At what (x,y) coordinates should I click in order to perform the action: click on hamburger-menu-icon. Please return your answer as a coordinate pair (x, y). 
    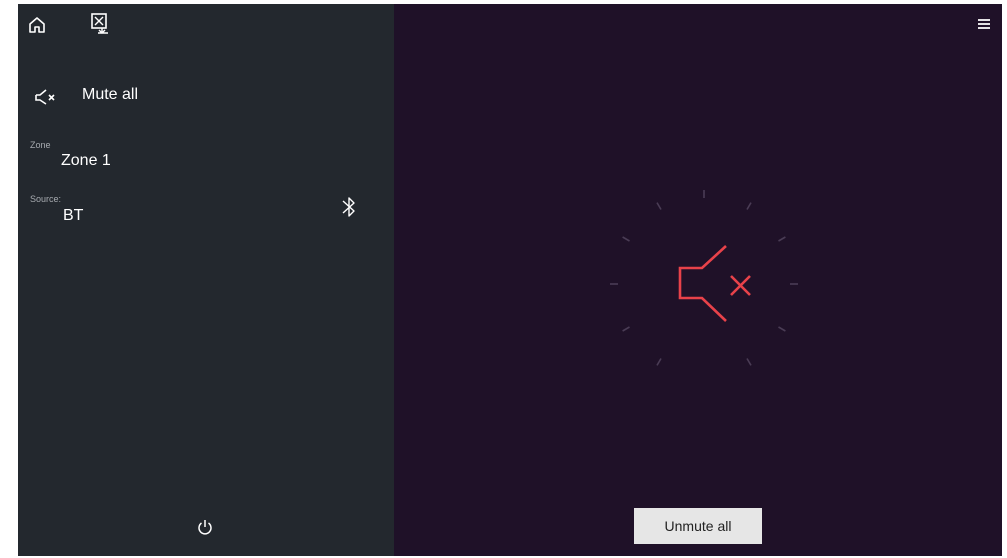
    Looking at the image, I should click on (984, 24).